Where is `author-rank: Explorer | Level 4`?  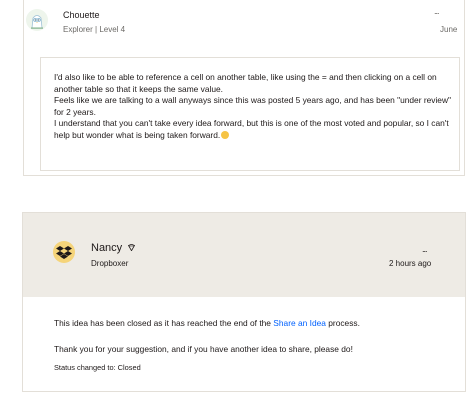 author-rank: Explorer | Level 4 is located at coordinates (94, 29).